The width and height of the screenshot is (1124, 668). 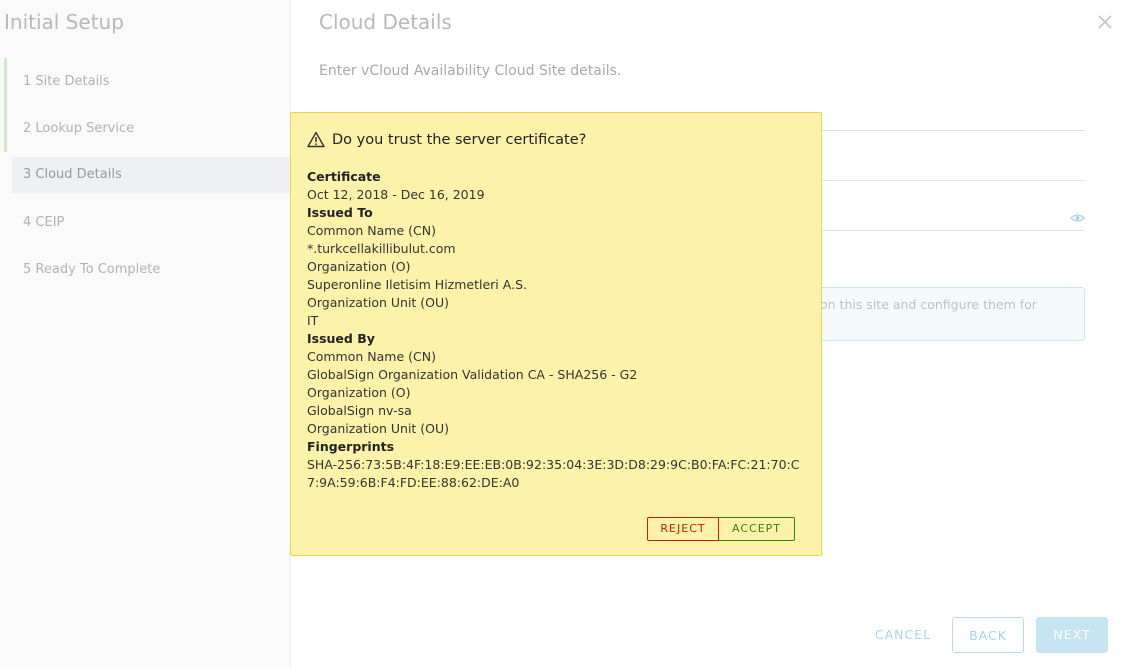 What do you see at coordinates (459, 140) in the screenshot?
I see `dialog-title: Do you trust the server certificate?` at bounding box center [459, 140].